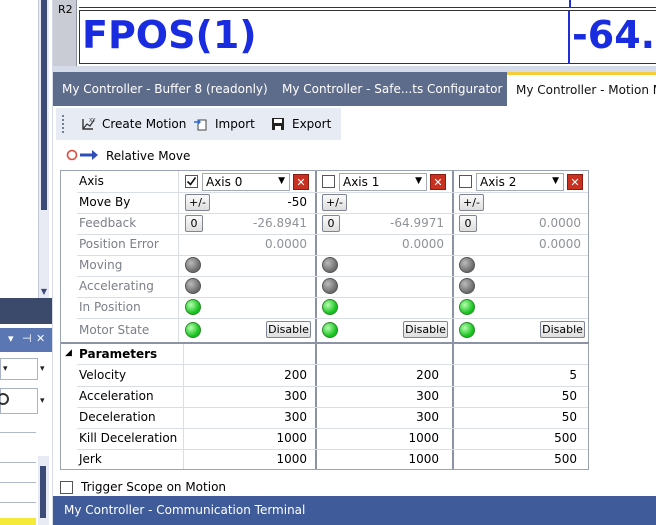 The width and height of the screenshot is (656, 525). Describe the element at coordinates (324, 37) in the screenshot. I see `watch-variable-cell: FPOS(1)` at that location.